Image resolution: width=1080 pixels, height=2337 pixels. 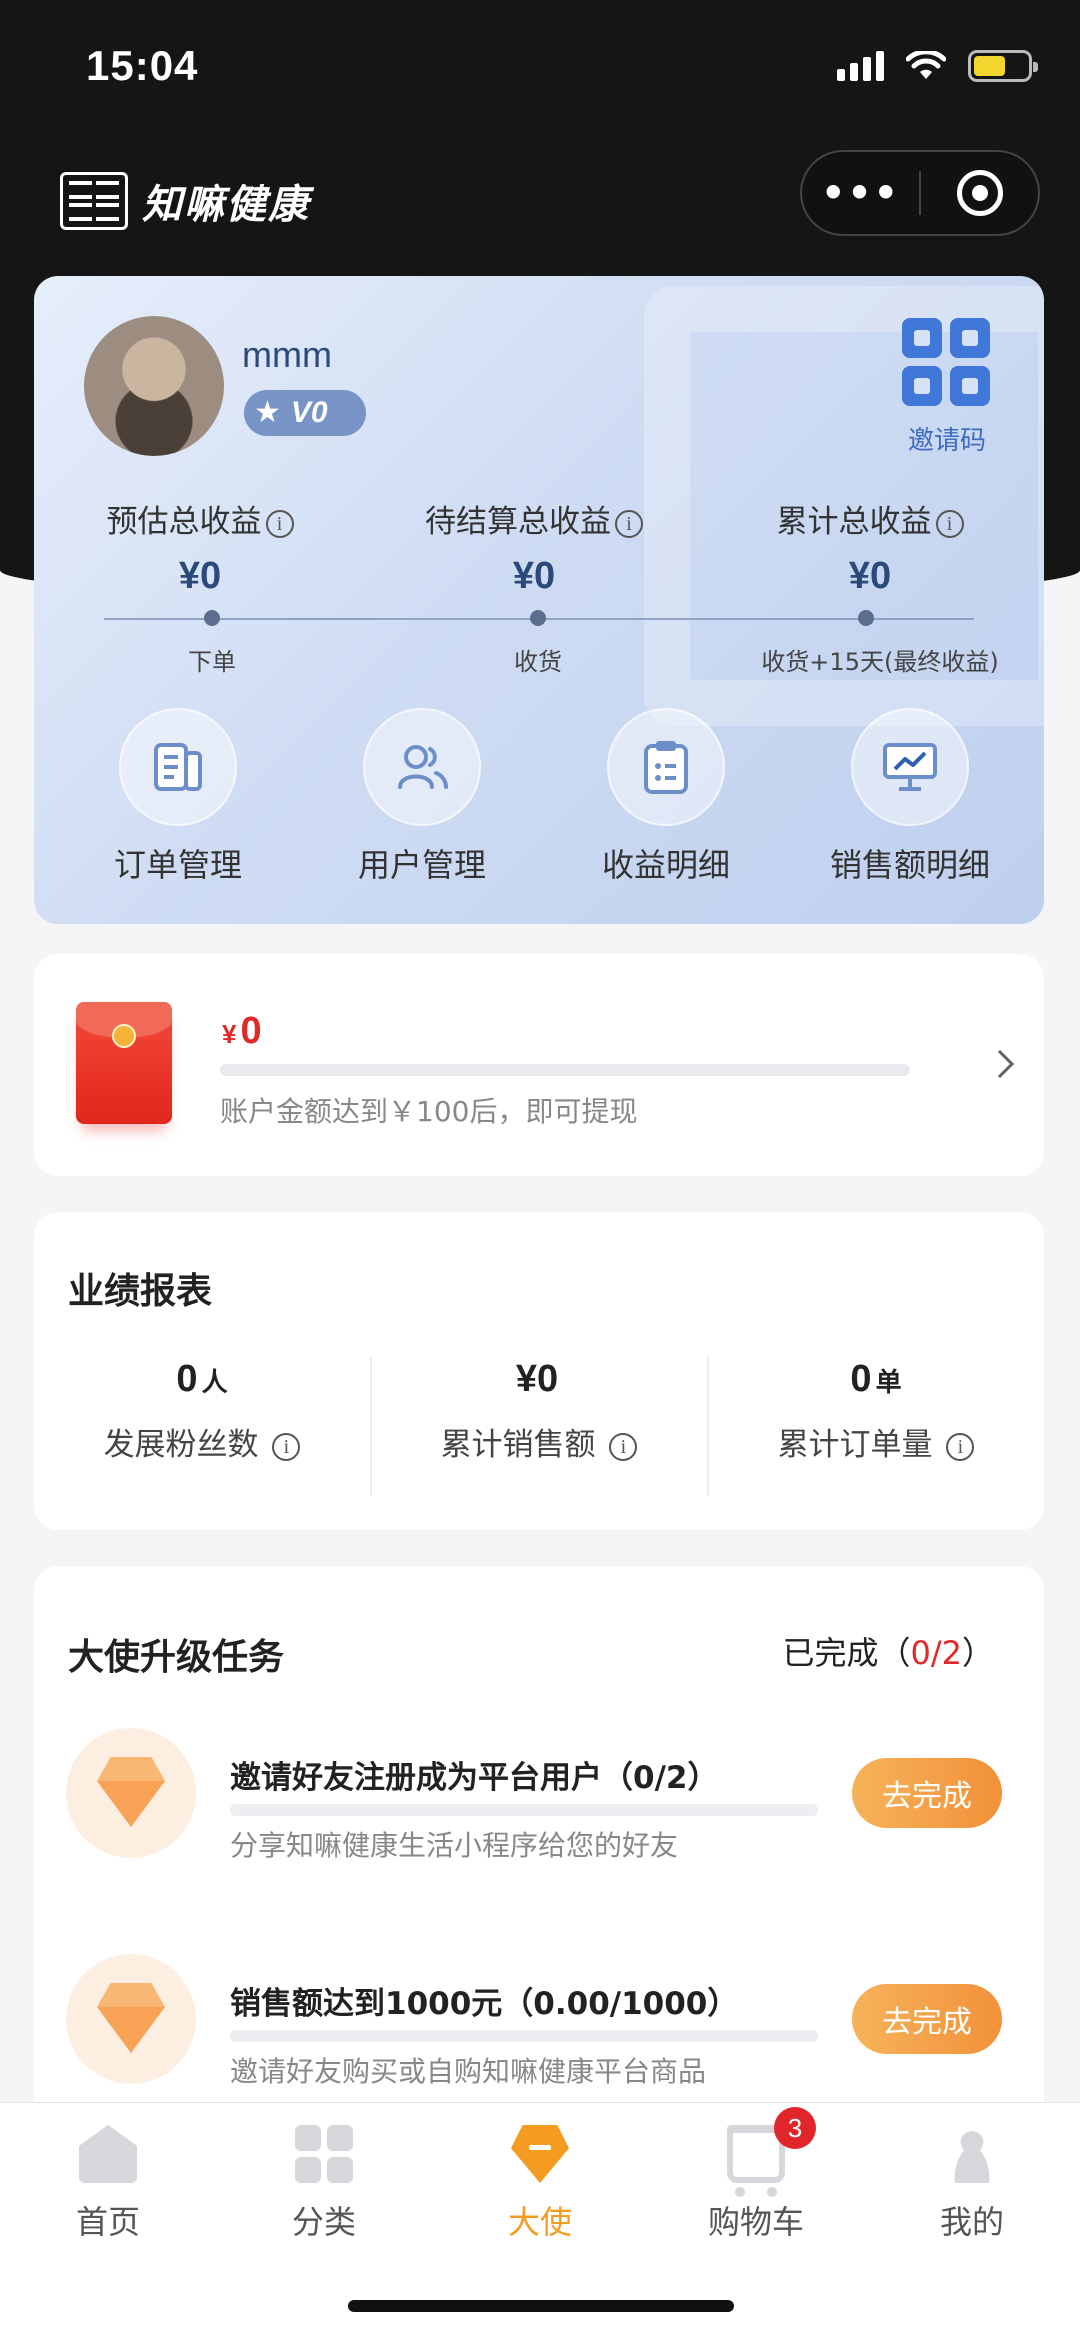 I want to click on close-miniprogram-button, so click(x=979, y=193).